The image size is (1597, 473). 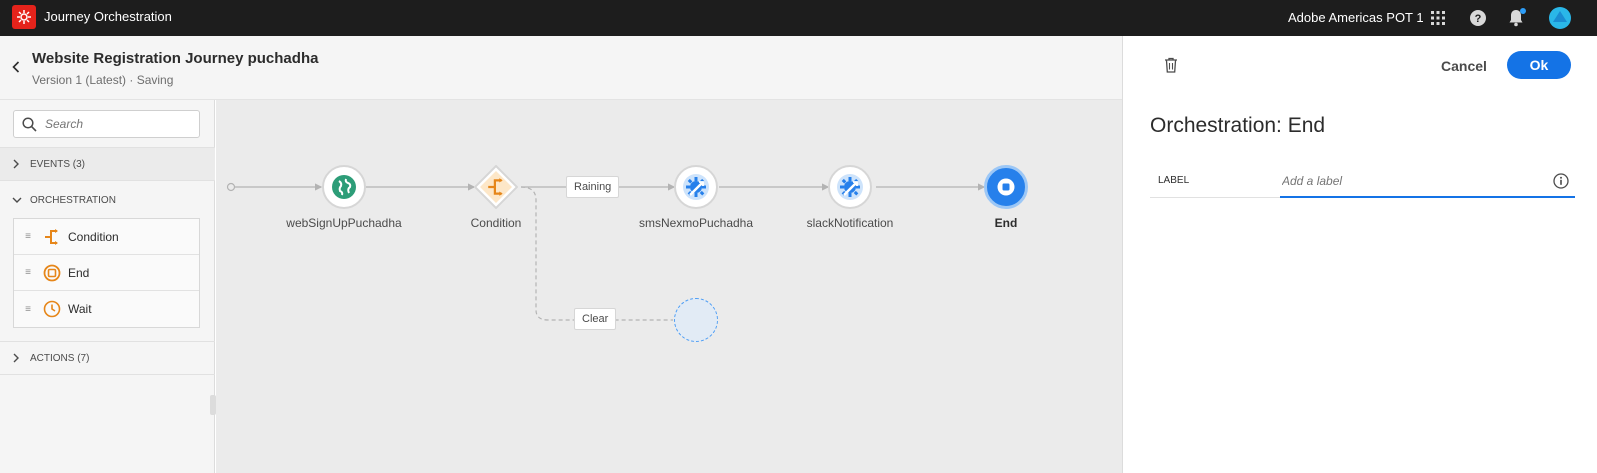 I want to click on user-avatar-icon, so click(x=1560, y=18).